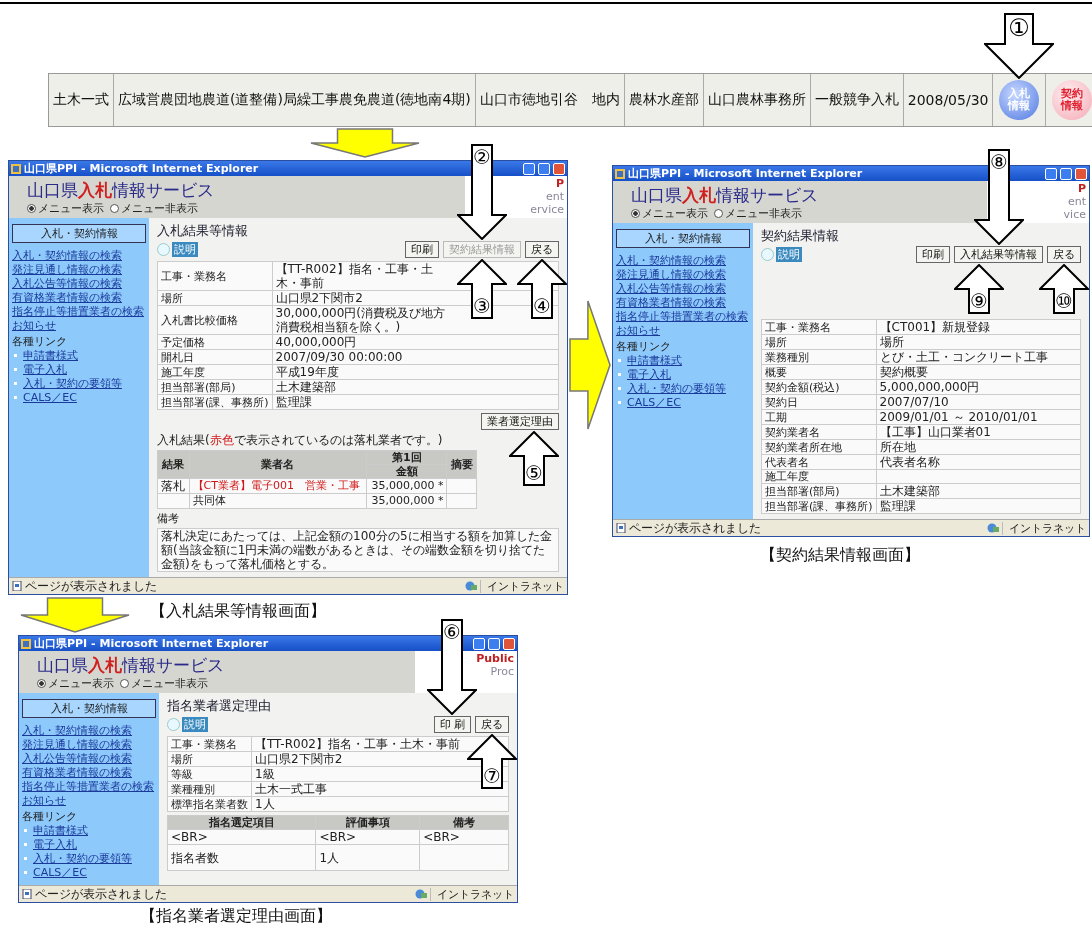  What do you see at coordinates (209, 804) in the screenshot?
I see `row-label: 標準指名業者数` at bounding box center [209, 804].